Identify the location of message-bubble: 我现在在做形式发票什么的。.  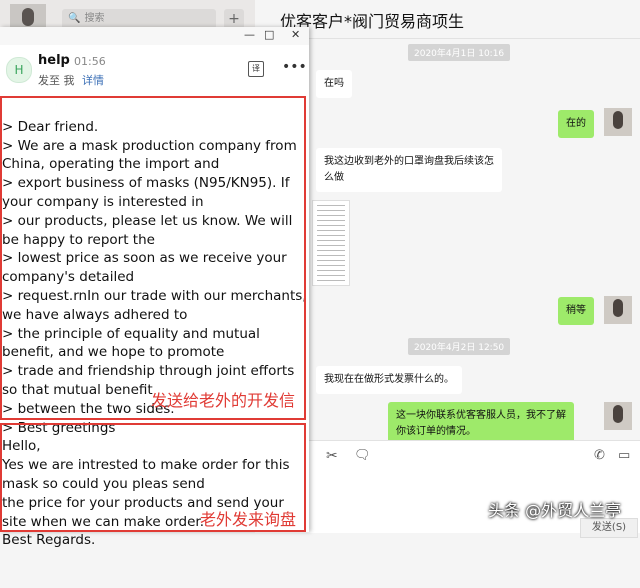
(389, 380).